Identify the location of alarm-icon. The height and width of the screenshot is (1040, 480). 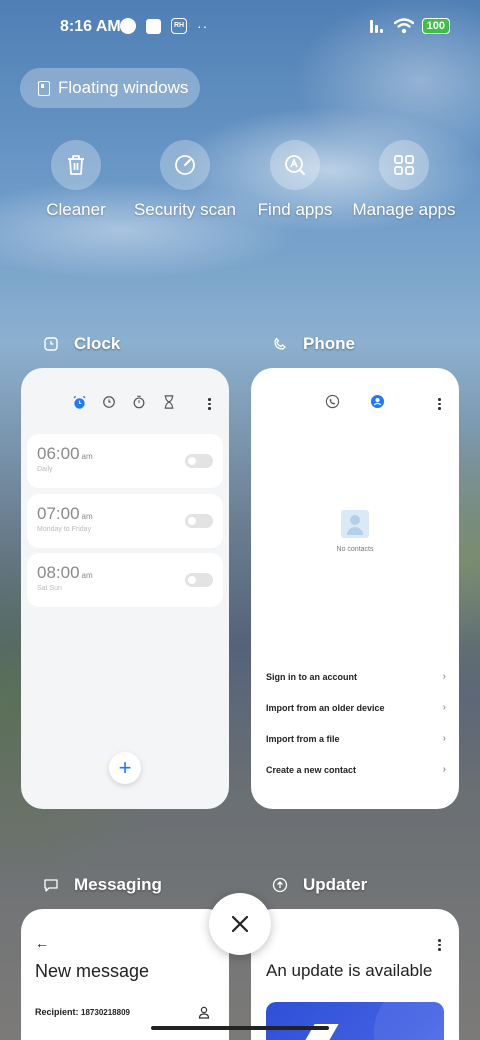
(79, 402).